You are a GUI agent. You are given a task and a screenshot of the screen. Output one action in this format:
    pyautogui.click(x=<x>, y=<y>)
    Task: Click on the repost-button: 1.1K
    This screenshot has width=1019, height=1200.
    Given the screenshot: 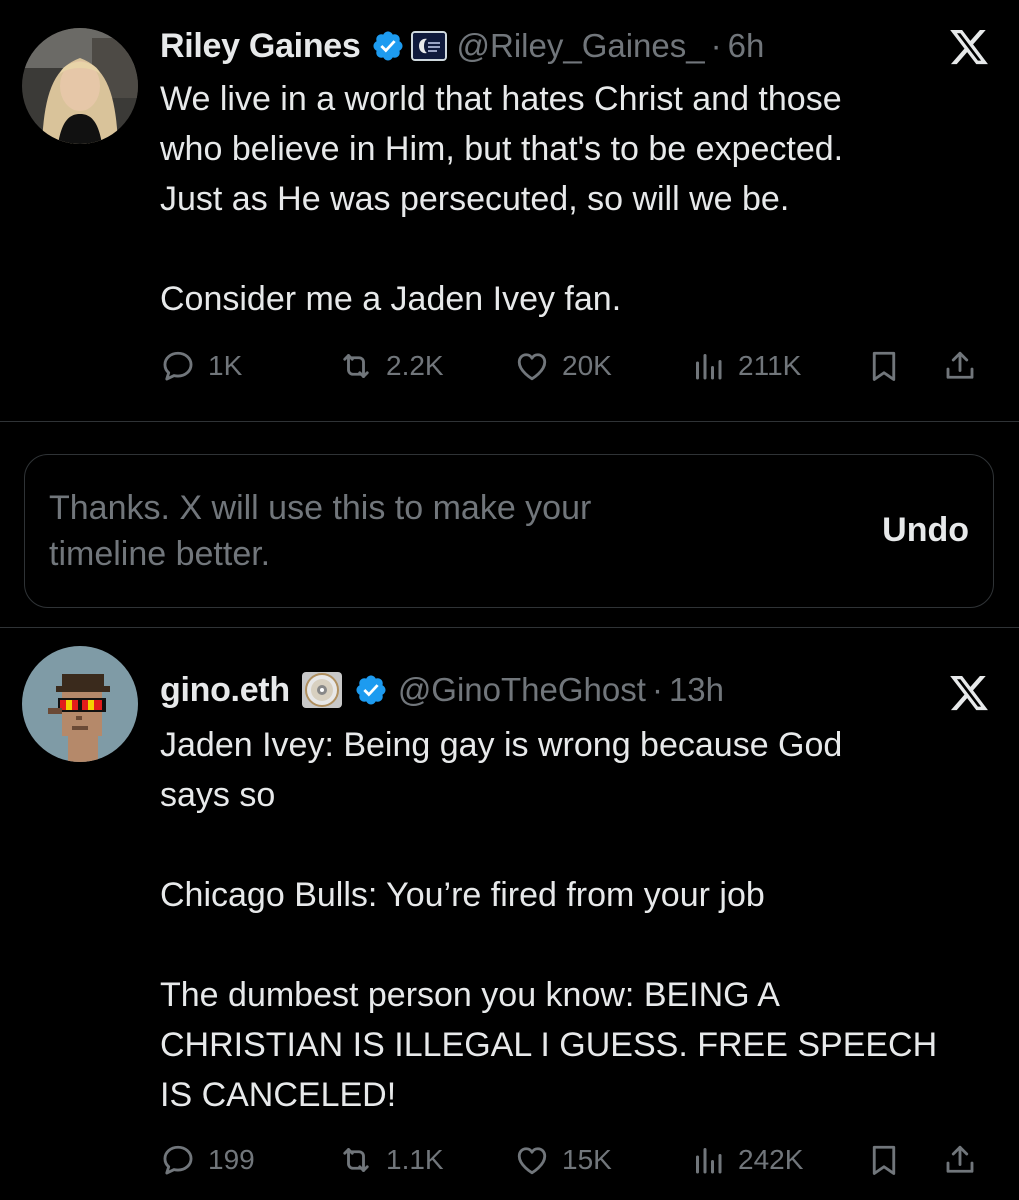 What is the action you would take?
    pyautogui.click(x=391, y=1160)
    